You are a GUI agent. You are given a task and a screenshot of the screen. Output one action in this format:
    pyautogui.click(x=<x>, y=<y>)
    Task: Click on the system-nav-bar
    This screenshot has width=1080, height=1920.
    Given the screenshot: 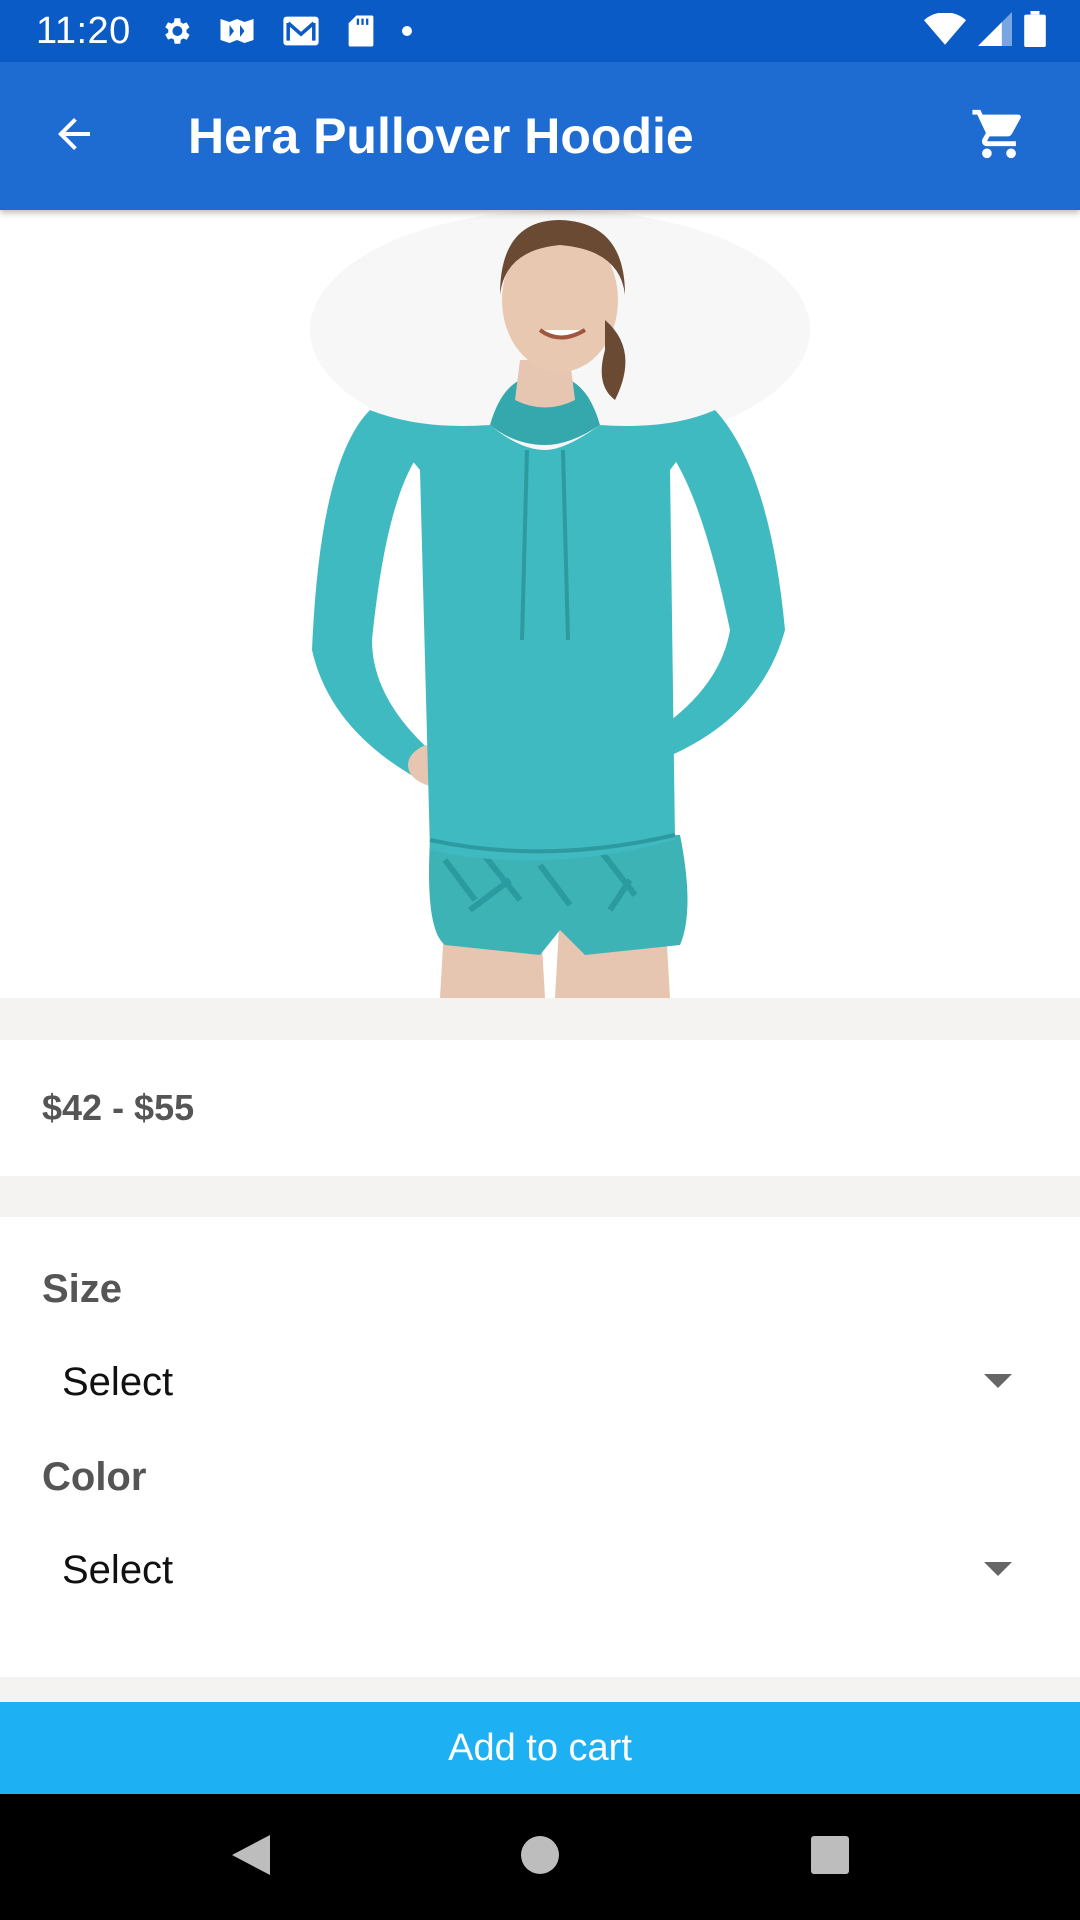 What is the action you would take?
    pyautogui.click(x=540, y=1857)
    